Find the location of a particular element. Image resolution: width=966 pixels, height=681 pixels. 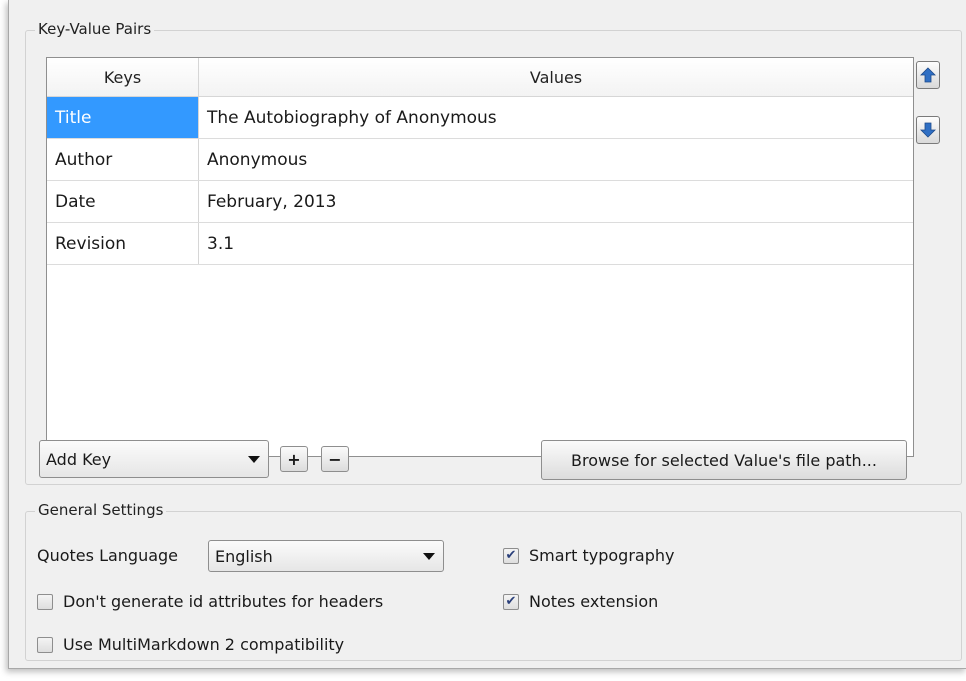

move-up-button is located at coordinates (928, 75).